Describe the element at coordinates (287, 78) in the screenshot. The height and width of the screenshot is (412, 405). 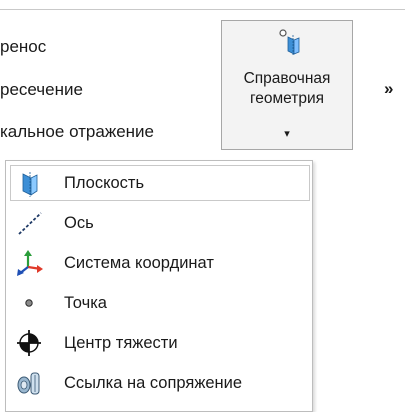
I see `label-line1: Справочная` at that location.